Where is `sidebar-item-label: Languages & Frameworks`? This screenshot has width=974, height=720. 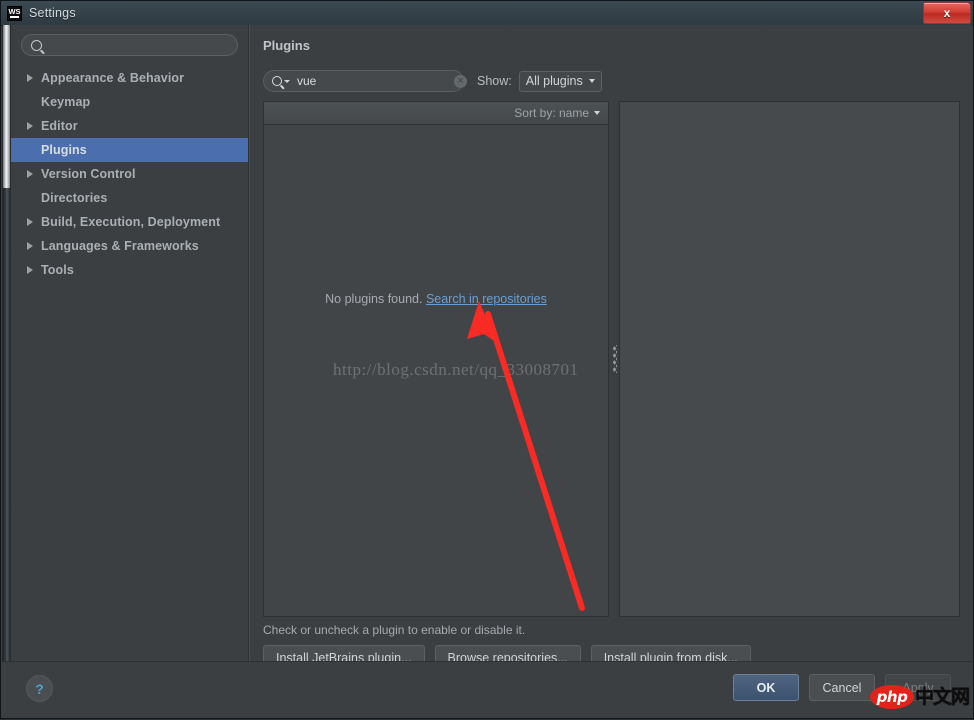
sidebar-item-label: Languages & Frameworks is located at coordinates (120, 246).